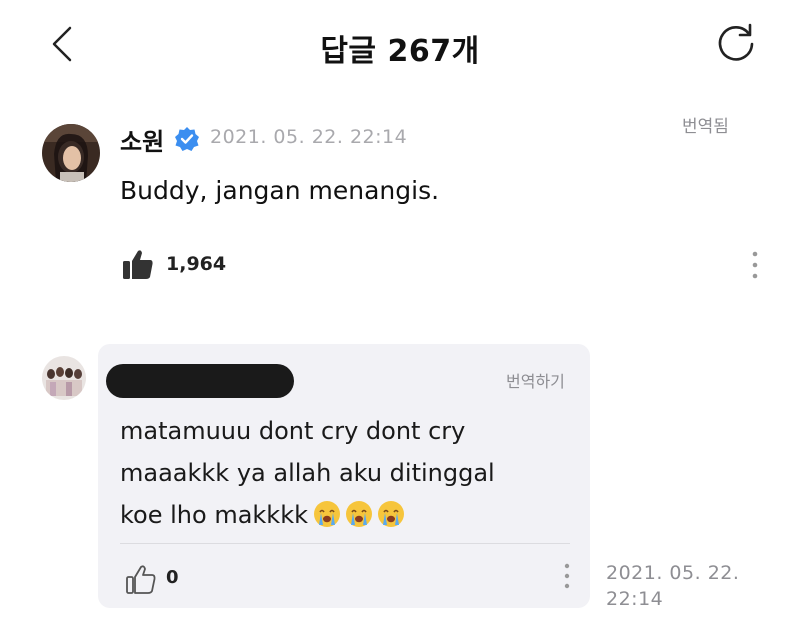 This screenshot has width=800, height=630. I want to click on comment-more-button, so click(755, 266).